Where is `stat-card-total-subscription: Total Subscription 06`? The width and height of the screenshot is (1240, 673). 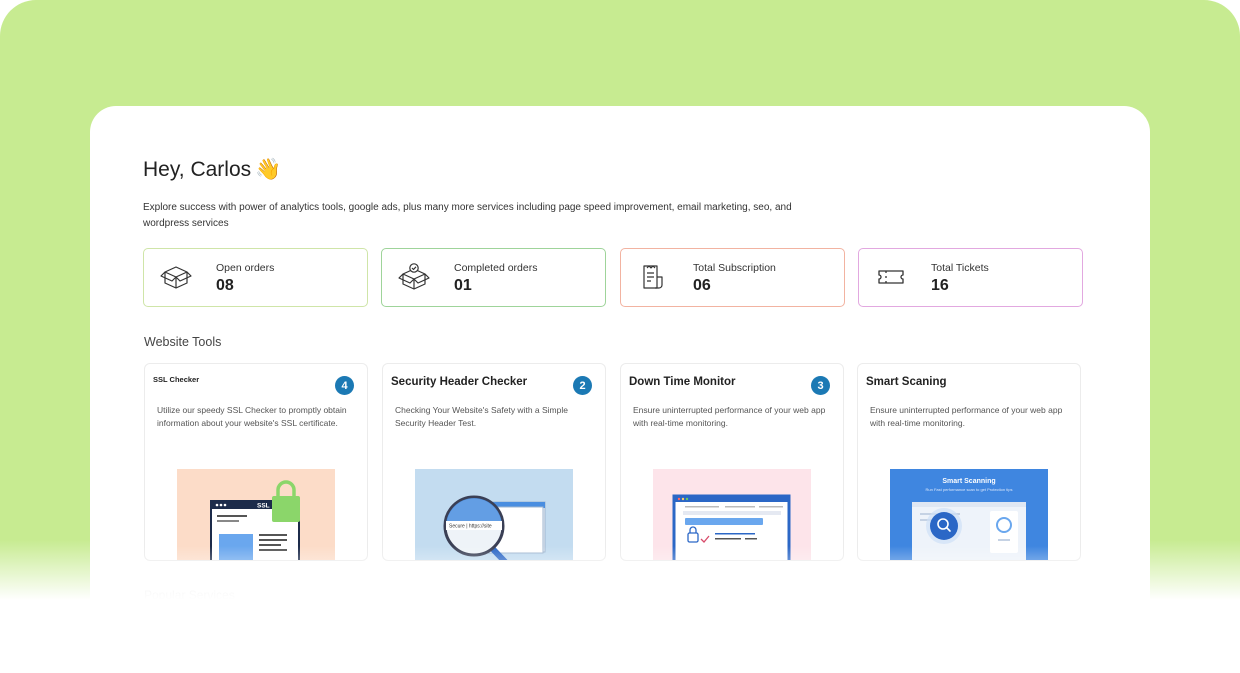
stat-card-total-subscription: Total Subscription 06 is located at coordinates (732, 277).